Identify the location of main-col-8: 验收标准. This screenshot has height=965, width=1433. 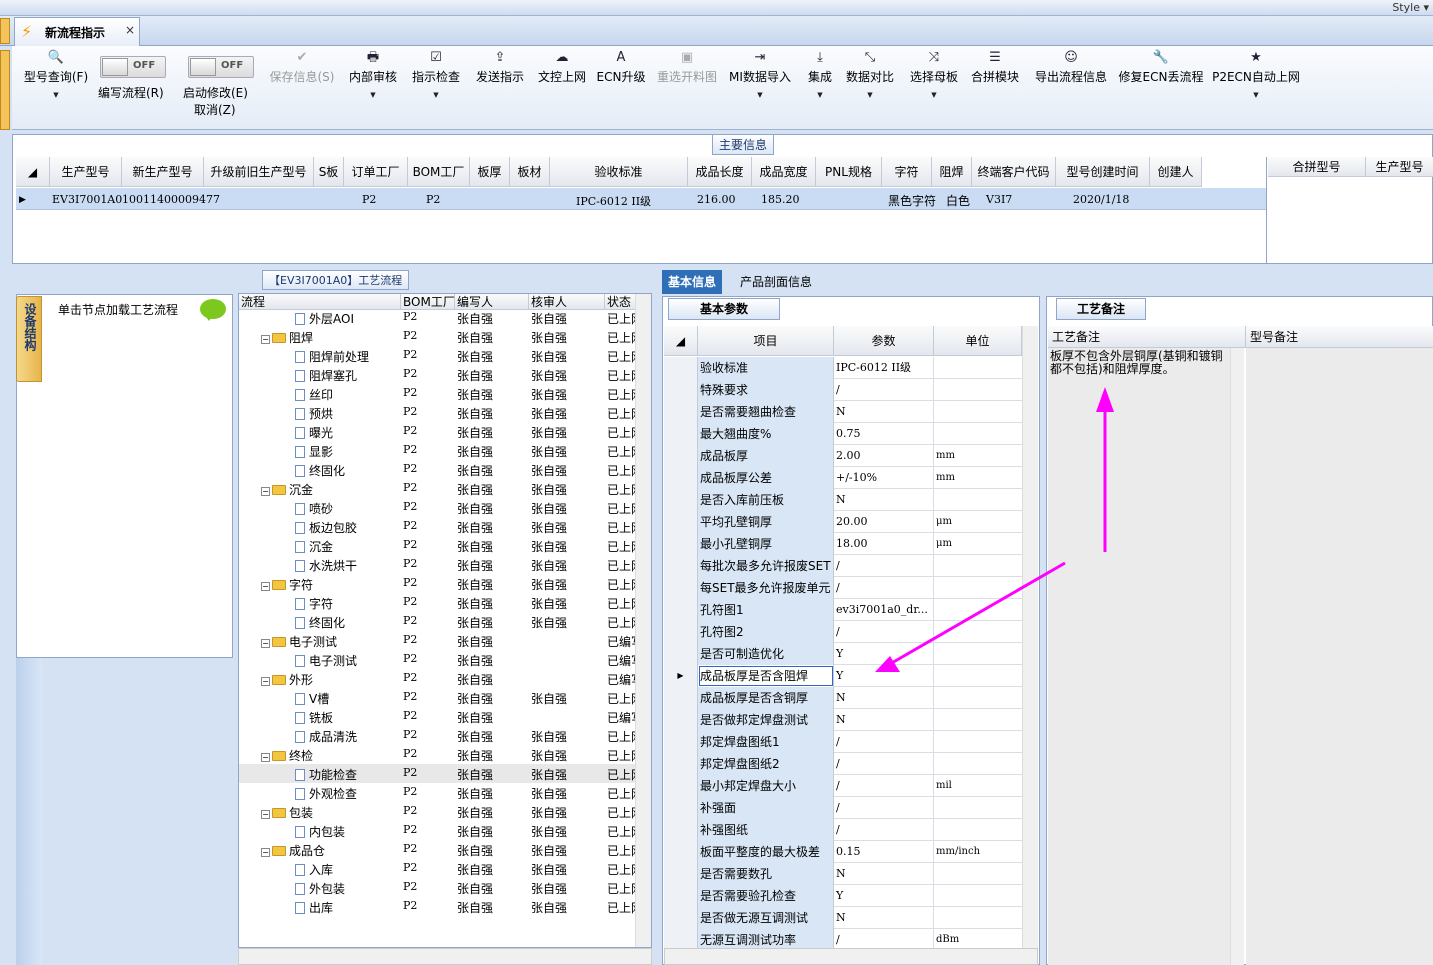
(619, 172).